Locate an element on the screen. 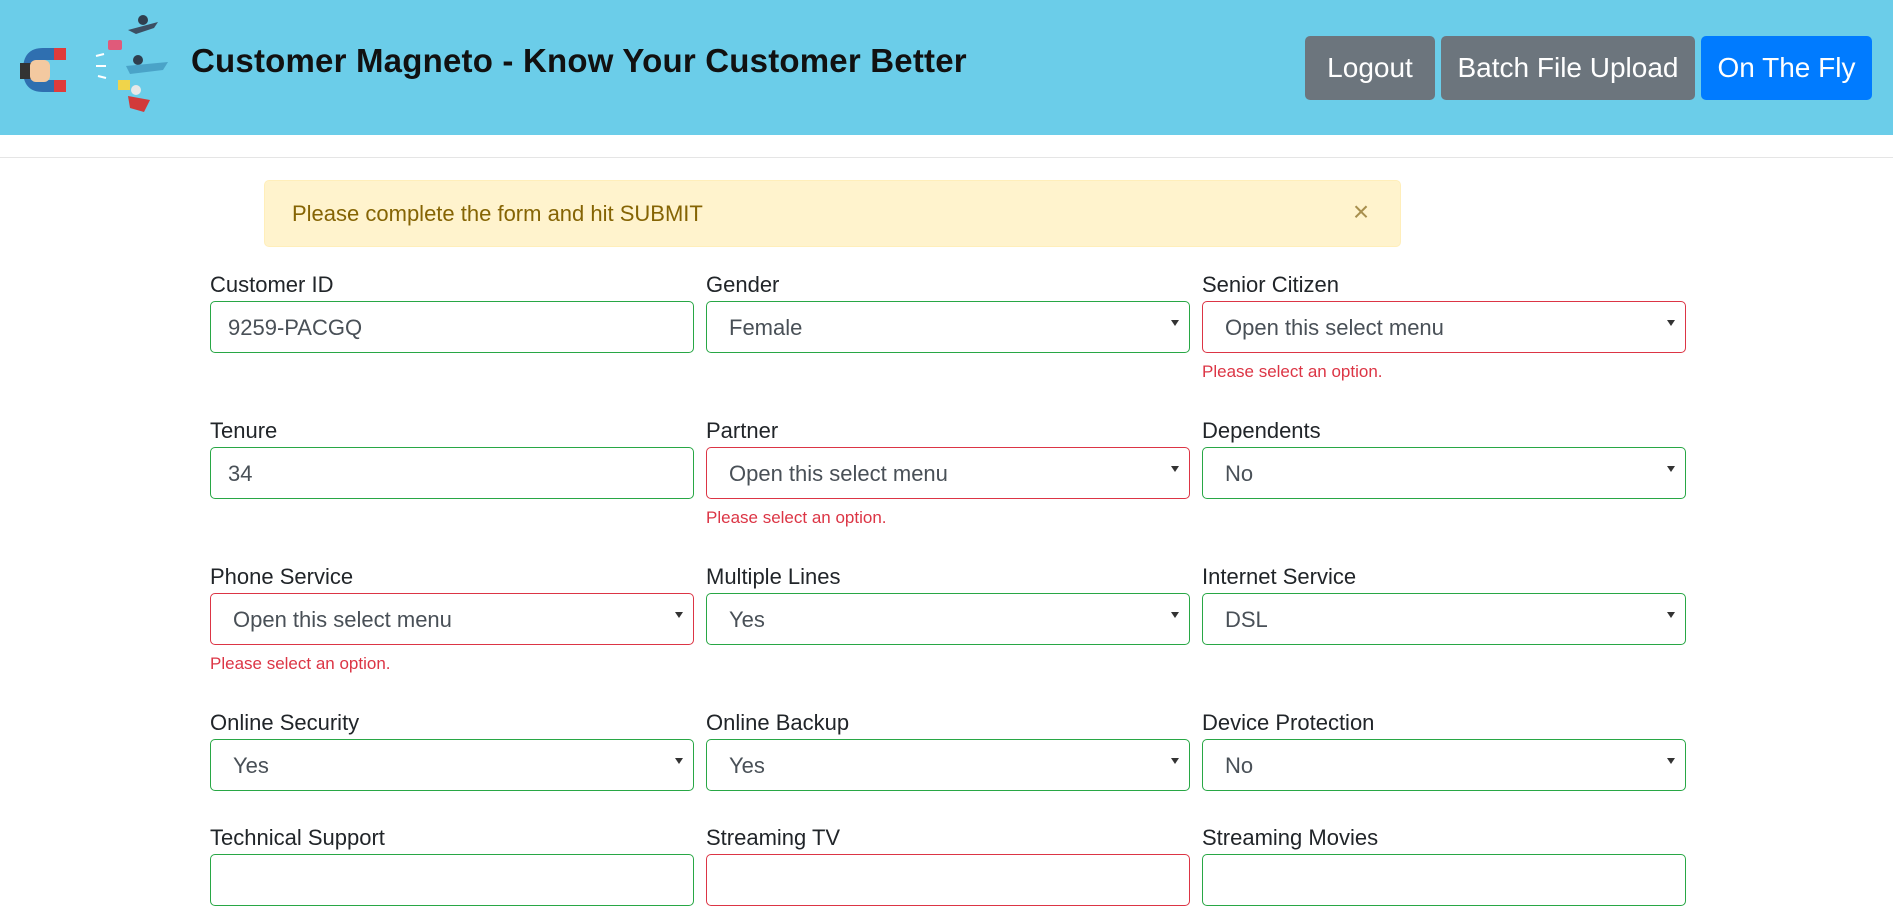 Image resolution: width=1893 pixels, height=906 pixels. online-backup-select: Yes is located at coordinates (948, 765).